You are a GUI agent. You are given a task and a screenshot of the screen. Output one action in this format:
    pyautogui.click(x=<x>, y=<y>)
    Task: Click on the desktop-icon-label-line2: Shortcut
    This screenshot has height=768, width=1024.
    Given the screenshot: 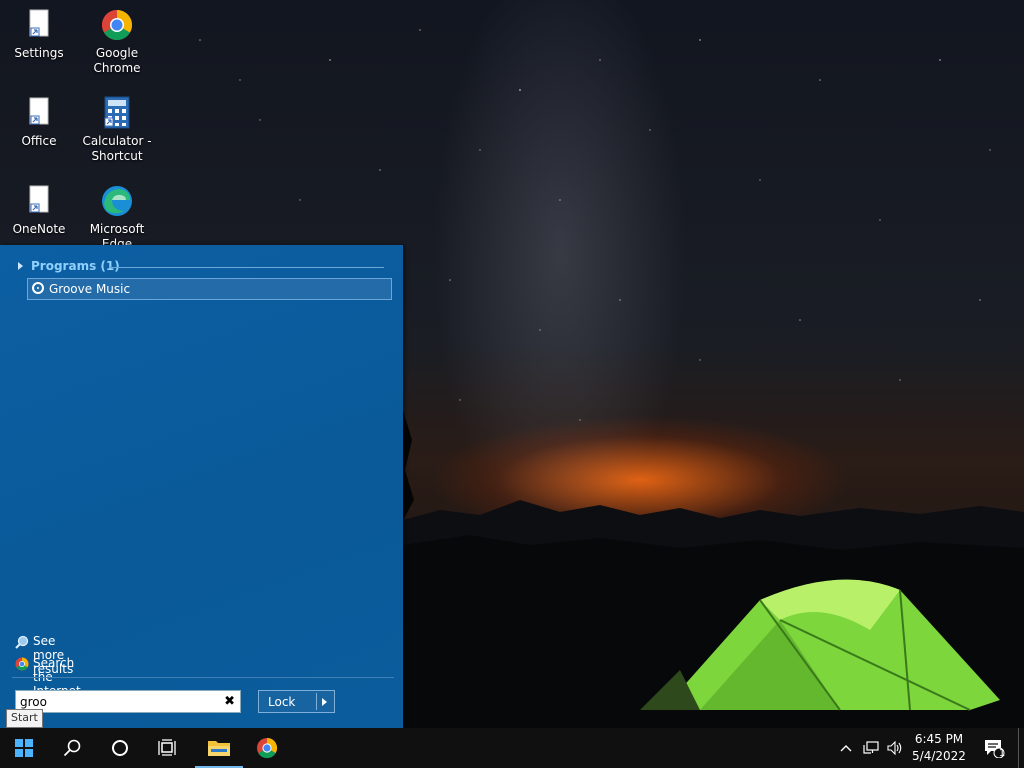 What is the action you would take?
    pyautogui.click(x=117, y=156)
    